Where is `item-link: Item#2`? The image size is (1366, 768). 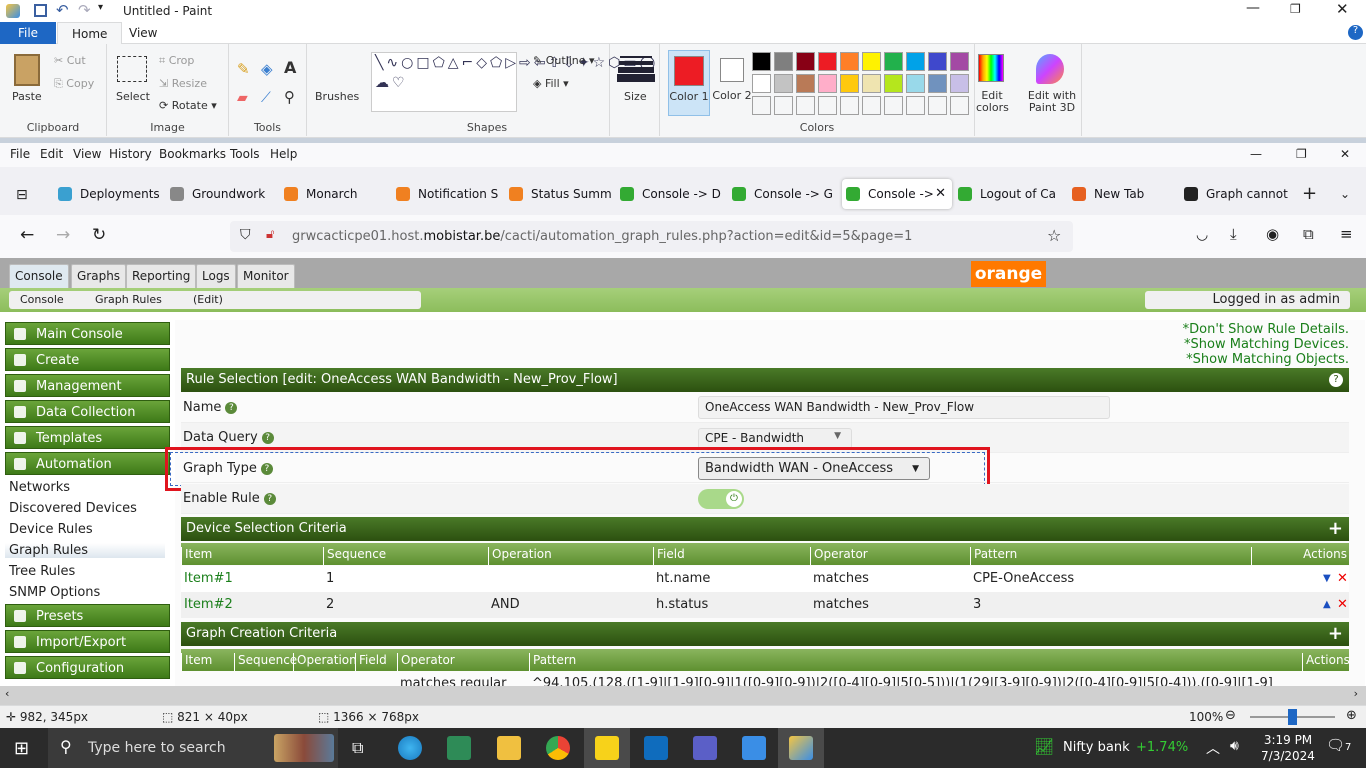
item-link: Item#2 is located at coordinates (208, 604).